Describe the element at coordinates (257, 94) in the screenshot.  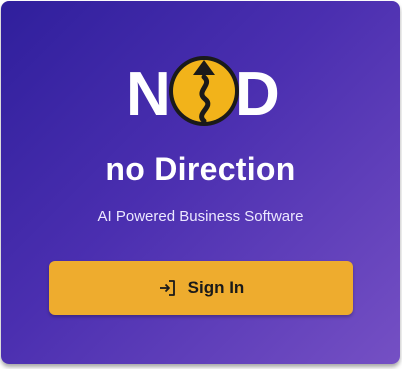
I see `svg-text: D` at that location.